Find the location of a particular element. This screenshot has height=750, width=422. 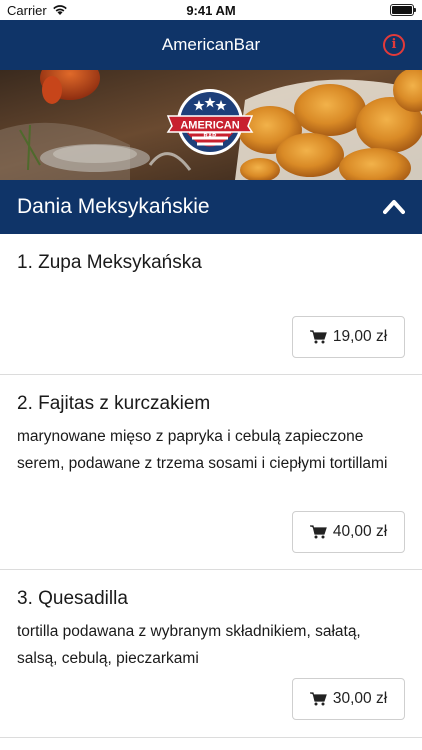

battery-icon is located at coordinates (403, 10).